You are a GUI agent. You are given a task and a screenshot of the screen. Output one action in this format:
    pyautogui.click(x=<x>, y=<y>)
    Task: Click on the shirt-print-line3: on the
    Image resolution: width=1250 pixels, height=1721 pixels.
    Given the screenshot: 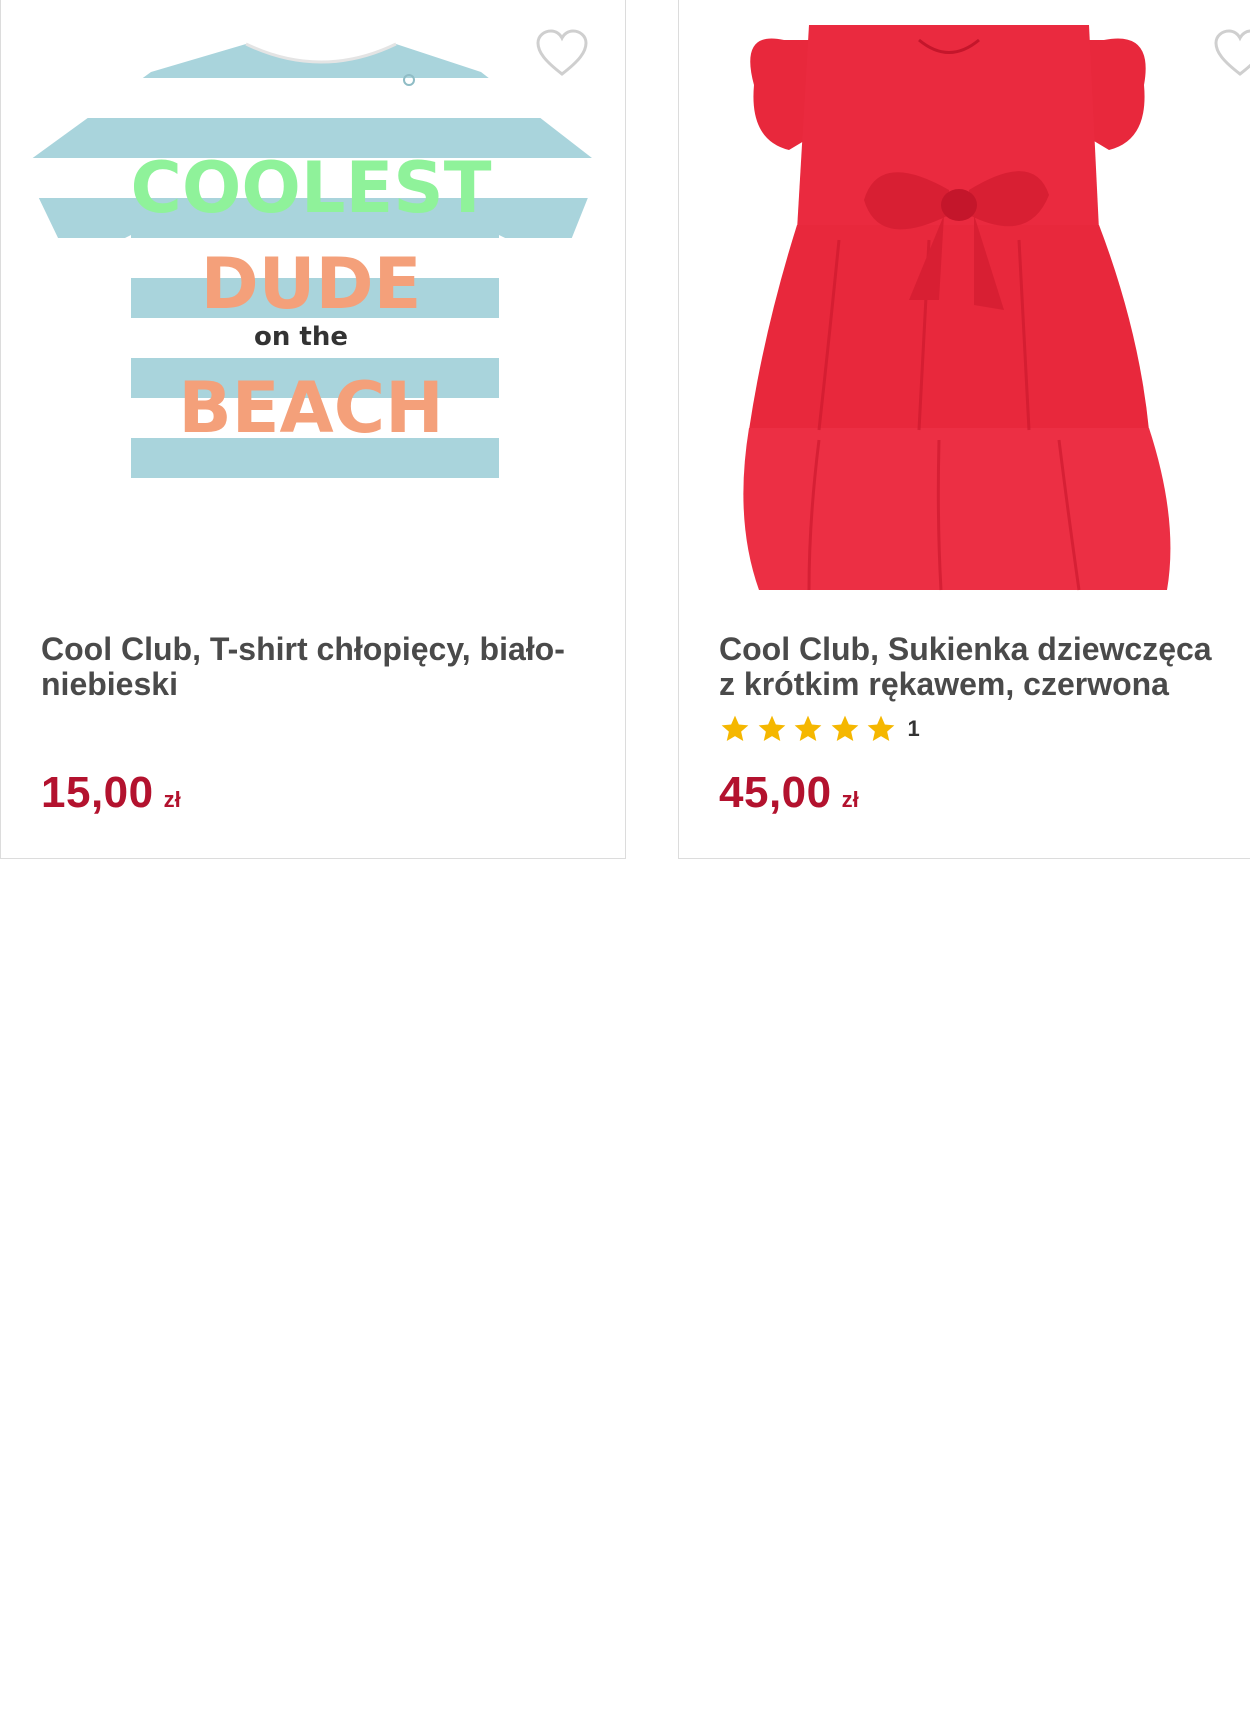 What is the action you would take?
    pyautogui.click(x=301, y=337)
    